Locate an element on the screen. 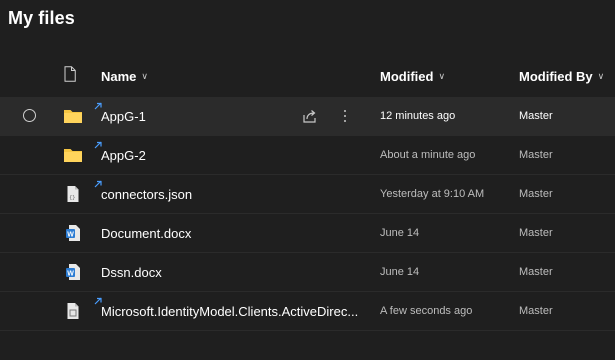 This screenshot has width=615, height=360. column-header-name-label: Name is located at coordinates (119, 76).